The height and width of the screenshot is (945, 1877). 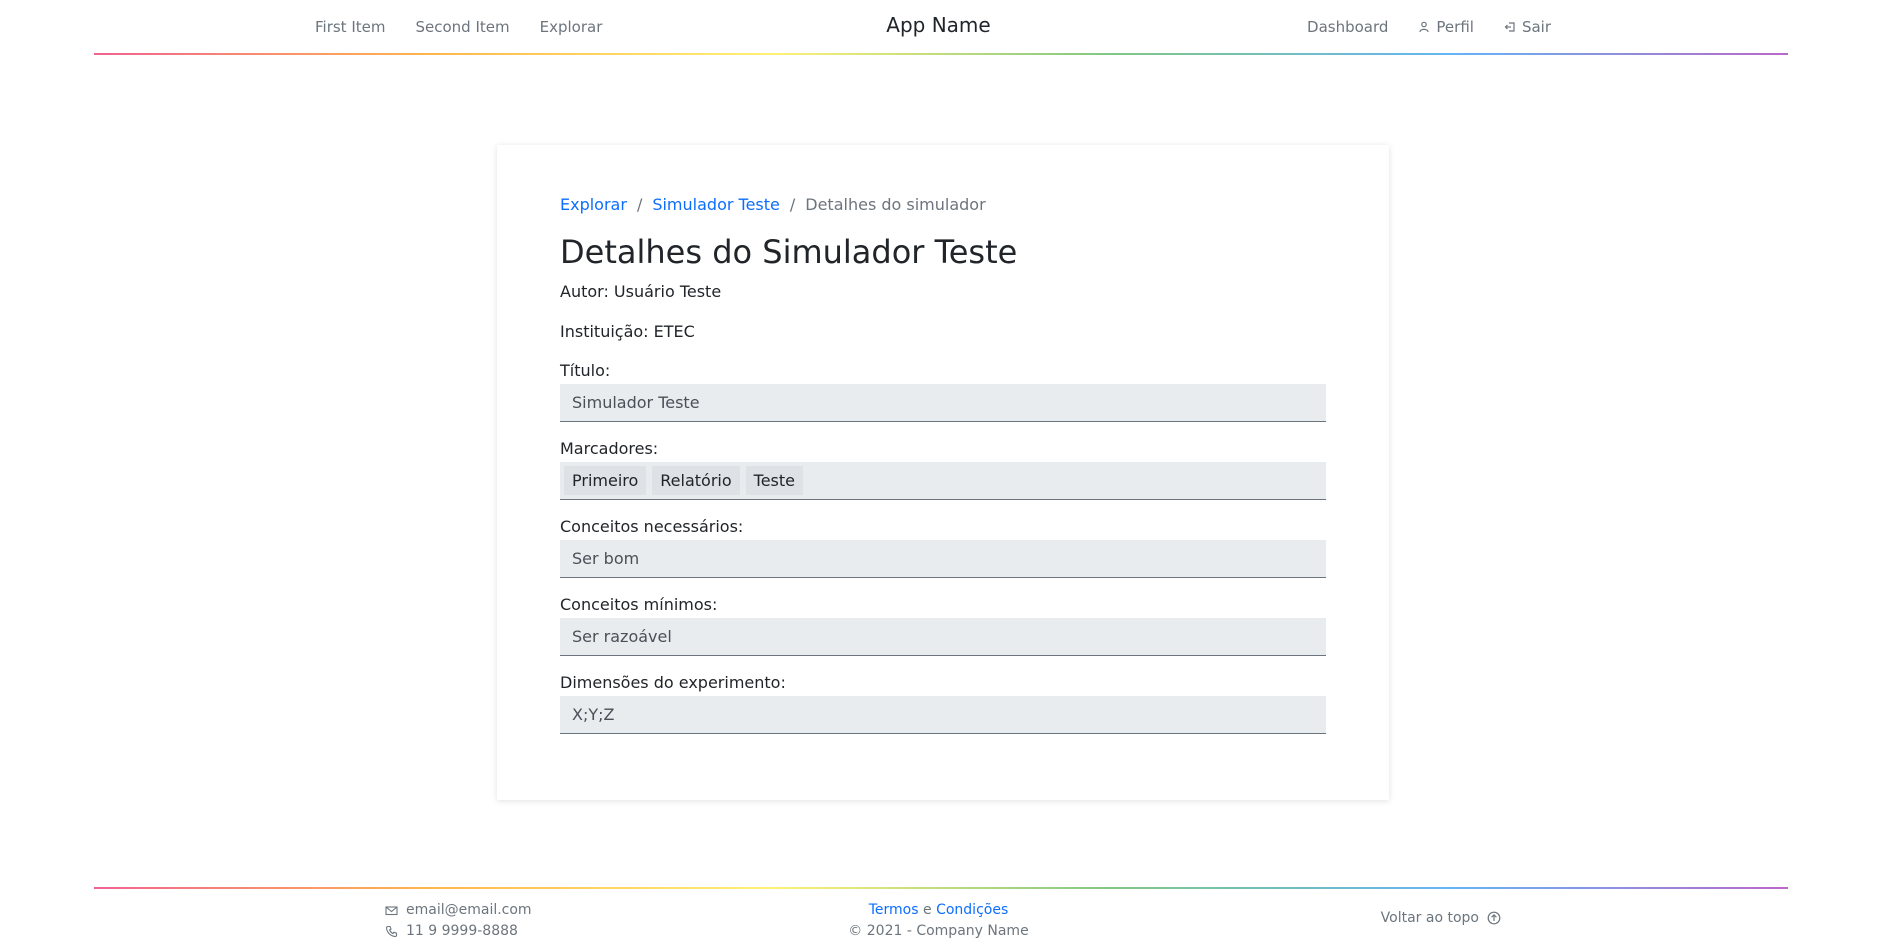 I want to click on tag-chip: Teste, so click(x=774, y=480).